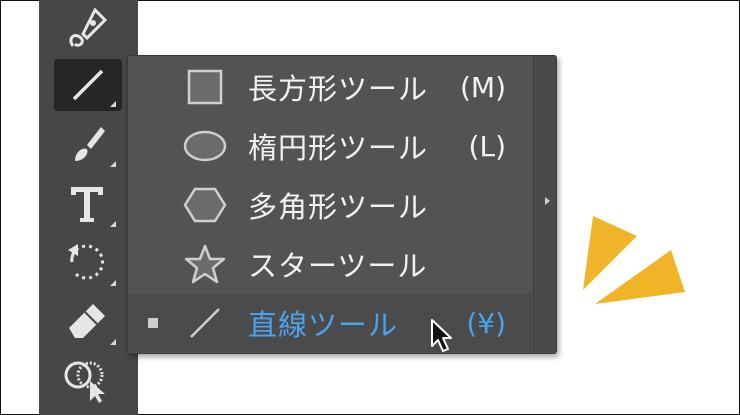  What do you see at coordinates (482, 87) in the screenshot?
I see `shortcut-key: (M)` at bounding box center [482, 87].